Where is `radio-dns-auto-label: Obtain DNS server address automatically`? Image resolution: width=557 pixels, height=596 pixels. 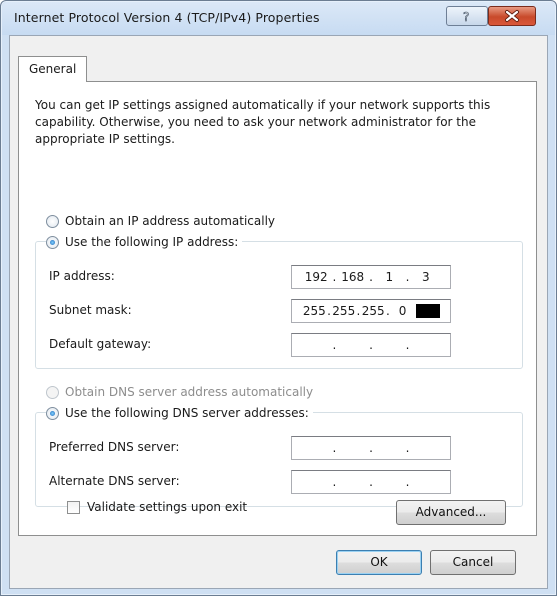
radio-dns-auto-label: Obtain DNS server address automatically is located at coordinates (189, 392).